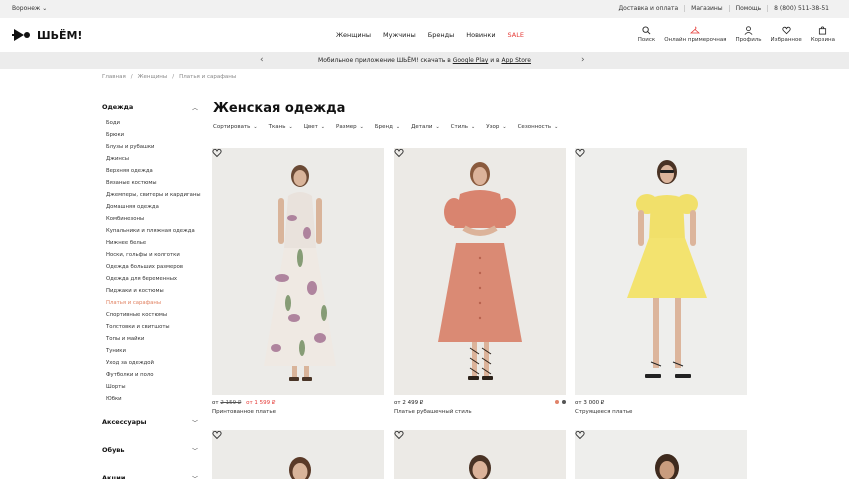 This screenshot has width=849, height=479. Describe the element at coordinates (235, 127) in the screenshot. I see `filter-dropdown: Сортировать ⌄` at that location.